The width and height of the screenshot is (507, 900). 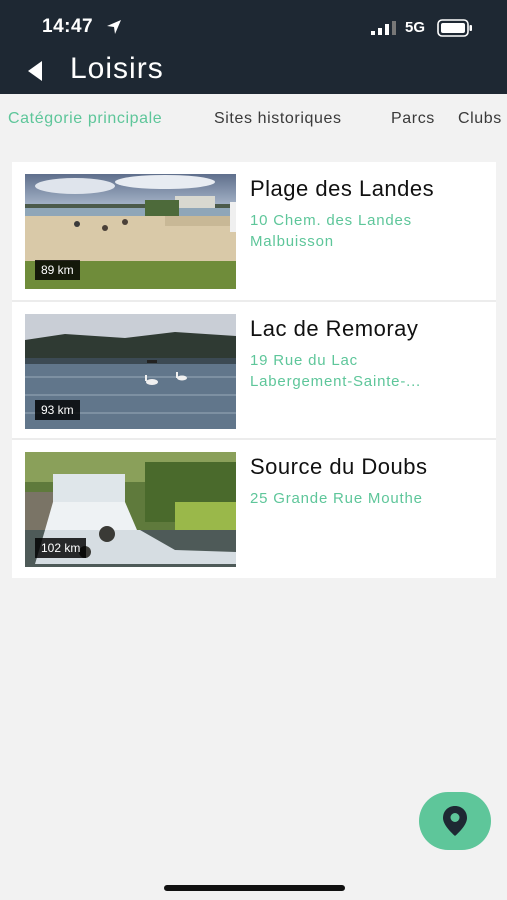 I want to click on distance-badge: 102 km, so click(x=61, y=548).